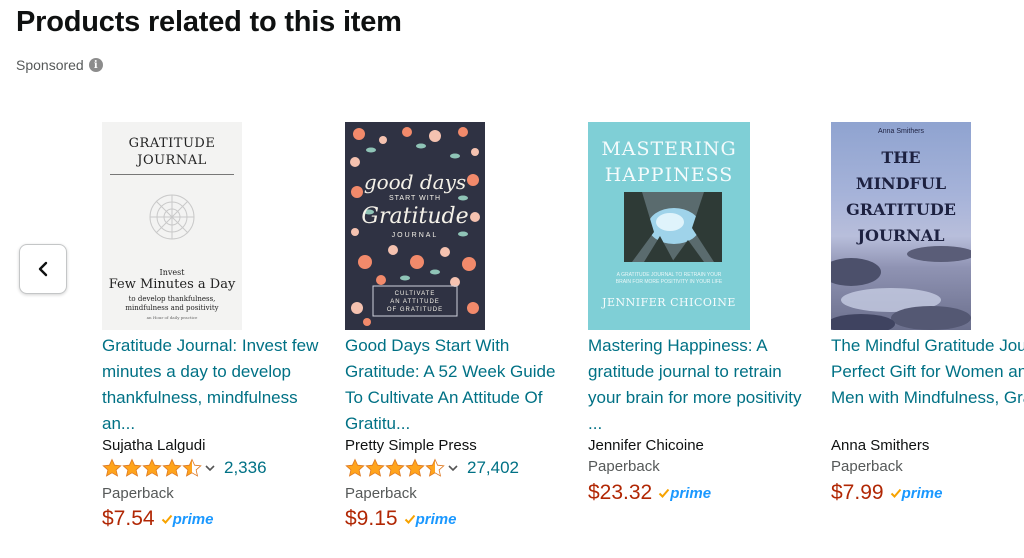 Image resolution: width=1024 pixels, height=558 pixels. What do you see at coordinates (415, 182) in the screenshot?
I see `cover-line: good days` at bounding box center [415, 182].